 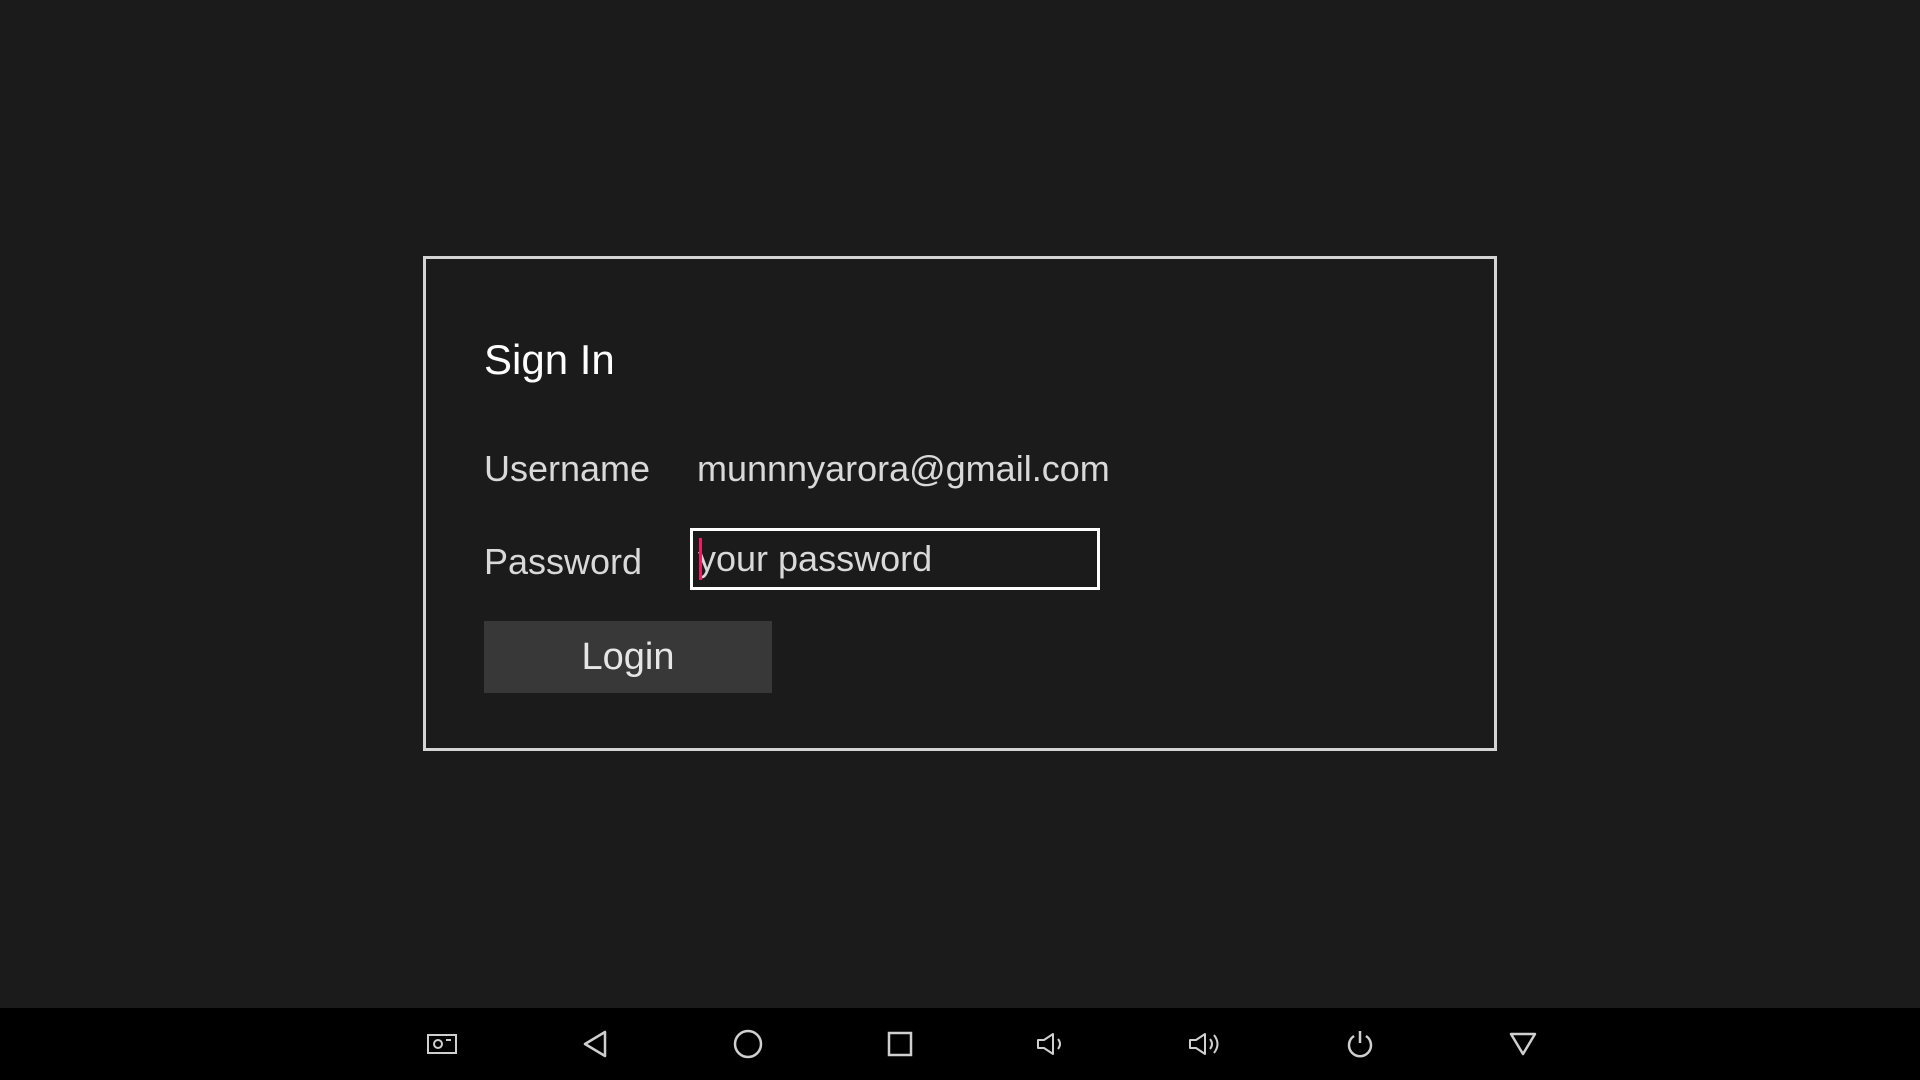 I want to click on home-icon, so click(x=748, y=1044).